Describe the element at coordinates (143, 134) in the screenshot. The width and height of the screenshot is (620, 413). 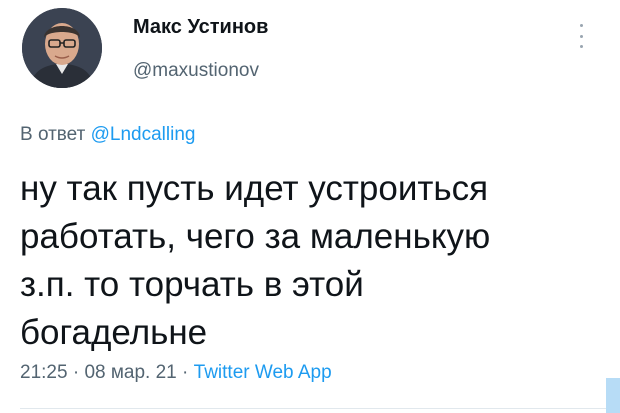
I see `reply-mention-link: @Lndcalling` at that location.